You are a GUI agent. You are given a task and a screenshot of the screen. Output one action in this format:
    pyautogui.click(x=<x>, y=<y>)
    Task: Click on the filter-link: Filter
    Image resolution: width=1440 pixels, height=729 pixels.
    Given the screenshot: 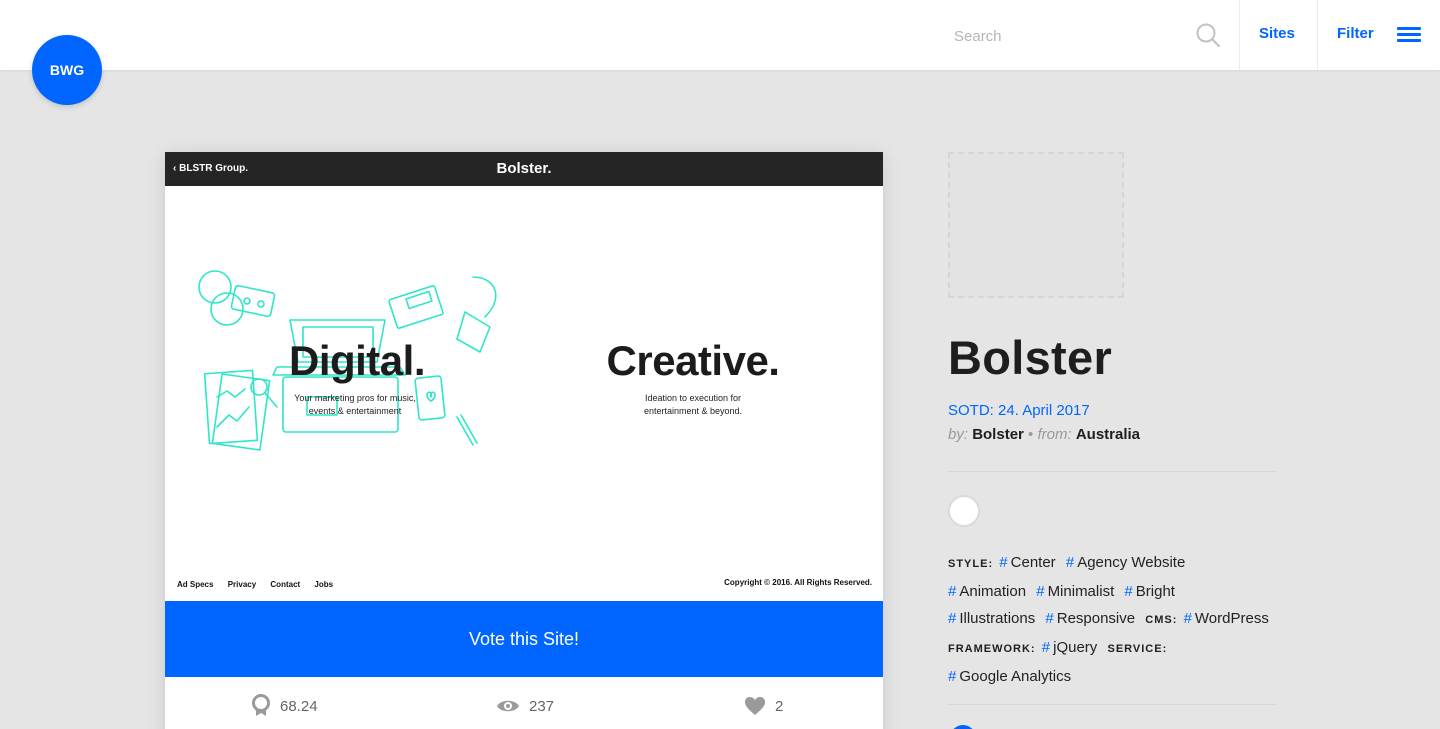 What is the action you would take?
    pyautogui.click(x=1355, y=33)
    